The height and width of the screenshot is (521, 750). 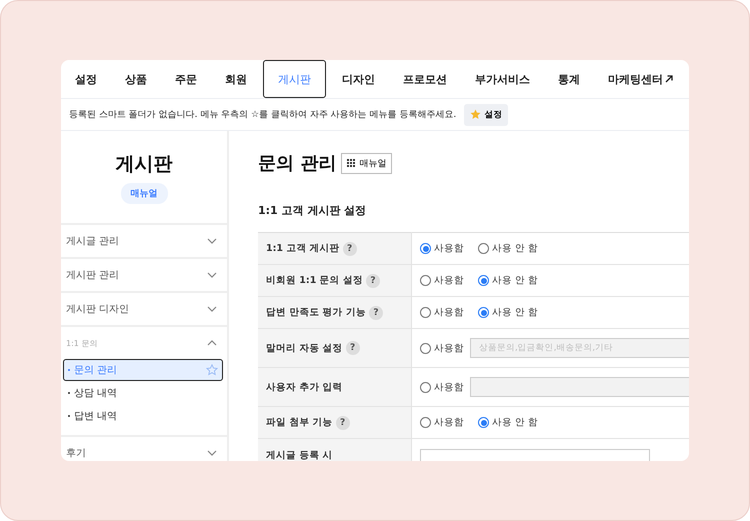 What do you see at coordinates (144, 309) in the screenshot?
I see `sidebar-group: 게시판 디자인` at bounding box center [144, 309].